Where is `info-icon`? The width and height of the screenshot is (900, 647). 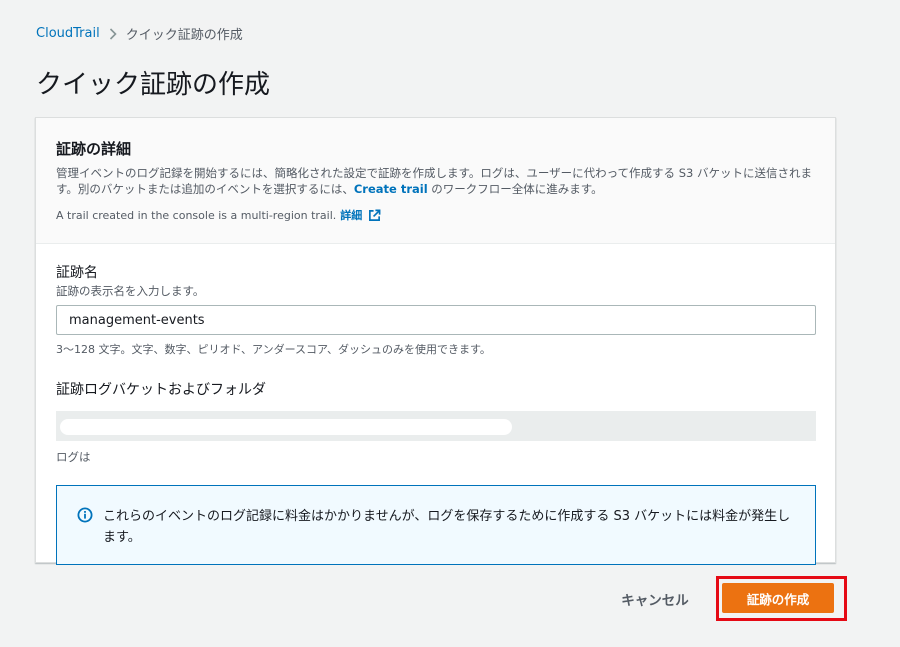 info-icon is located at coordinates (85, 515).